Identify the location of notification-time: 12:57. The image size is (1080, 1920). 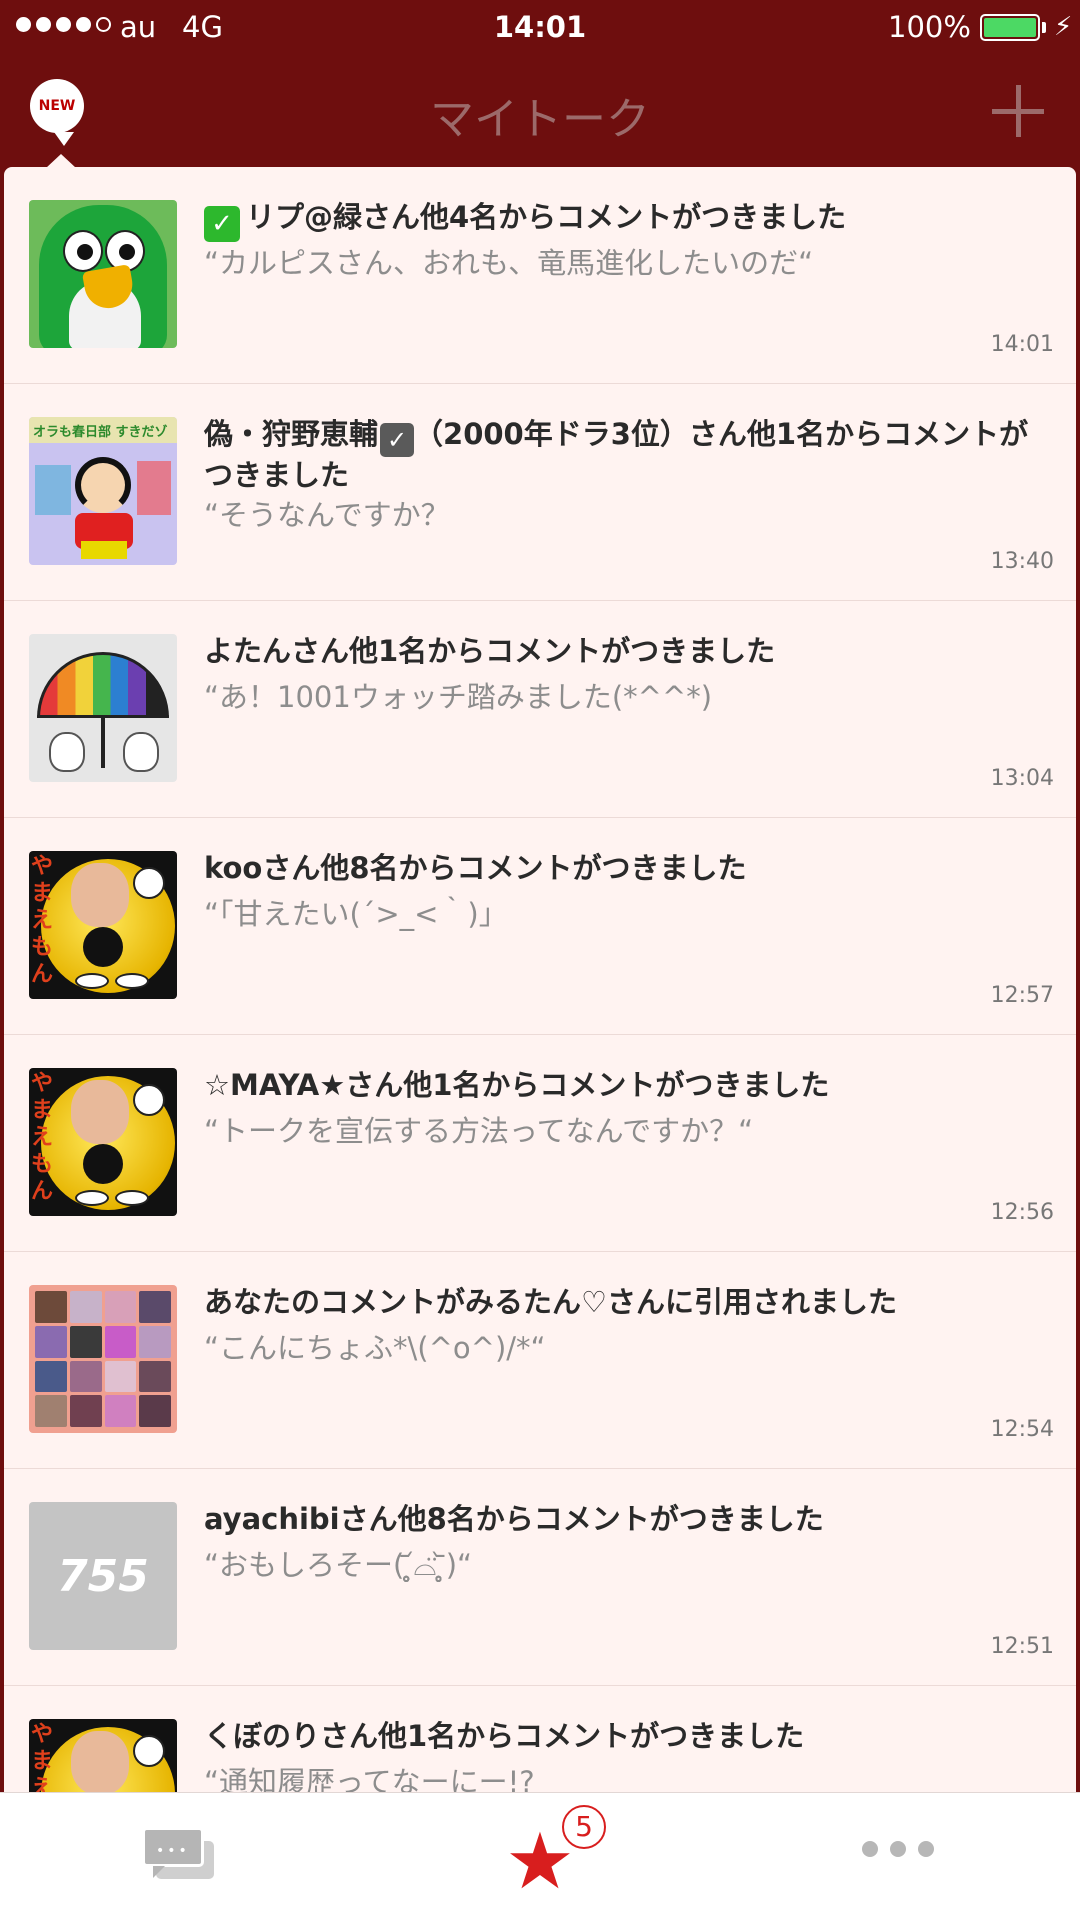
(1022, 995).